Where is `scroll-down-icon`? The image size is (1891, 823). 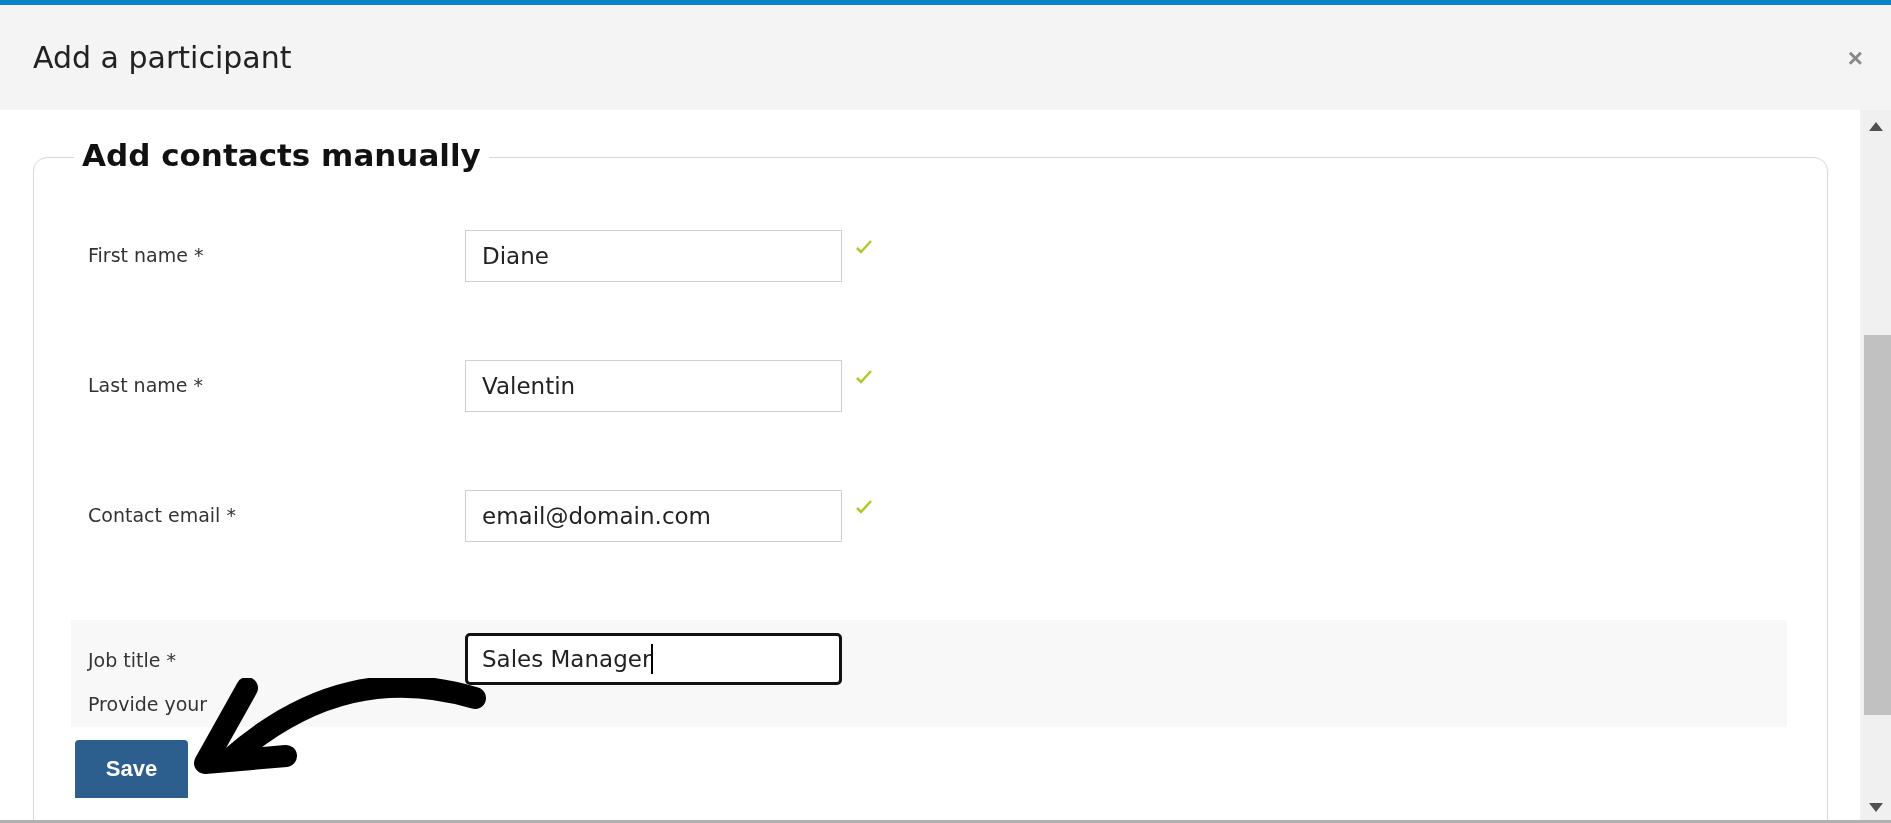 scroll-down-icon is located at coordinates (1875, 807).